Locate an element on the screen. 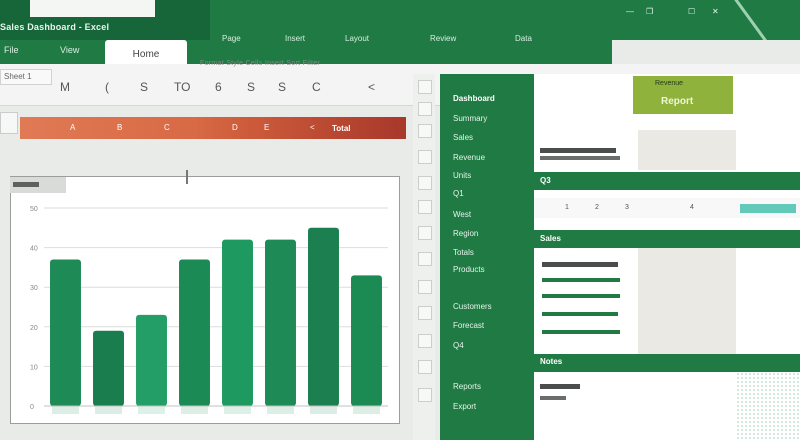 This screenshot has height=440, width=800. title-bar: Sales Dashboard - Excel — ❐ ☐ ✕ is located at coordinates (400, 20).